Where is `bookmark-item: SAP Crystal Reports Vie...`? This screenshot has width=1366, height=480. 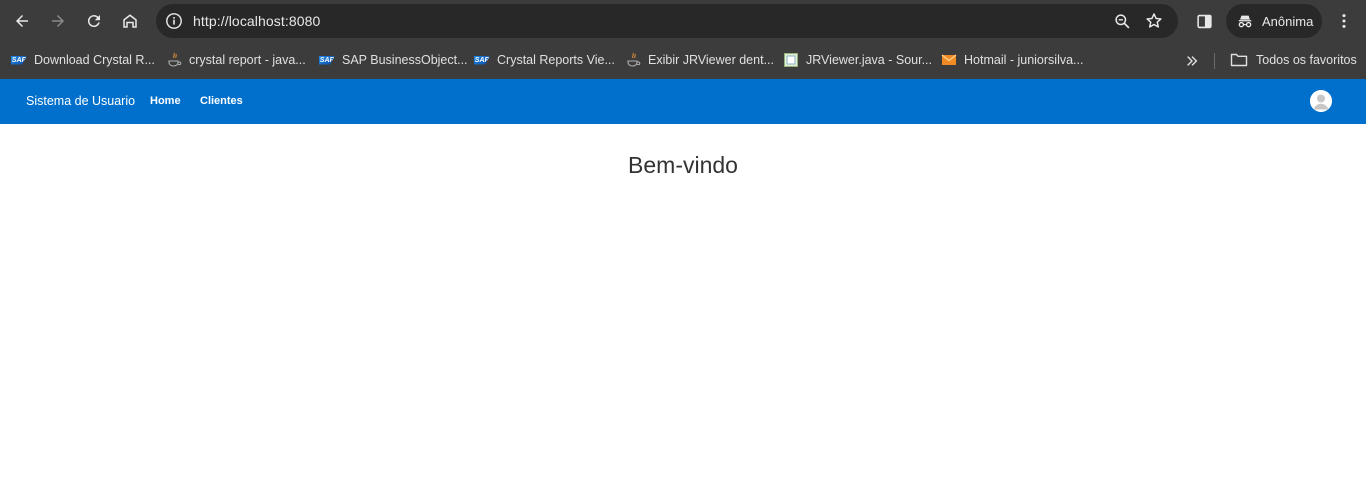
bookmark-item: SAP Crystal Reports Vie... is located at coordinates (544, 60).